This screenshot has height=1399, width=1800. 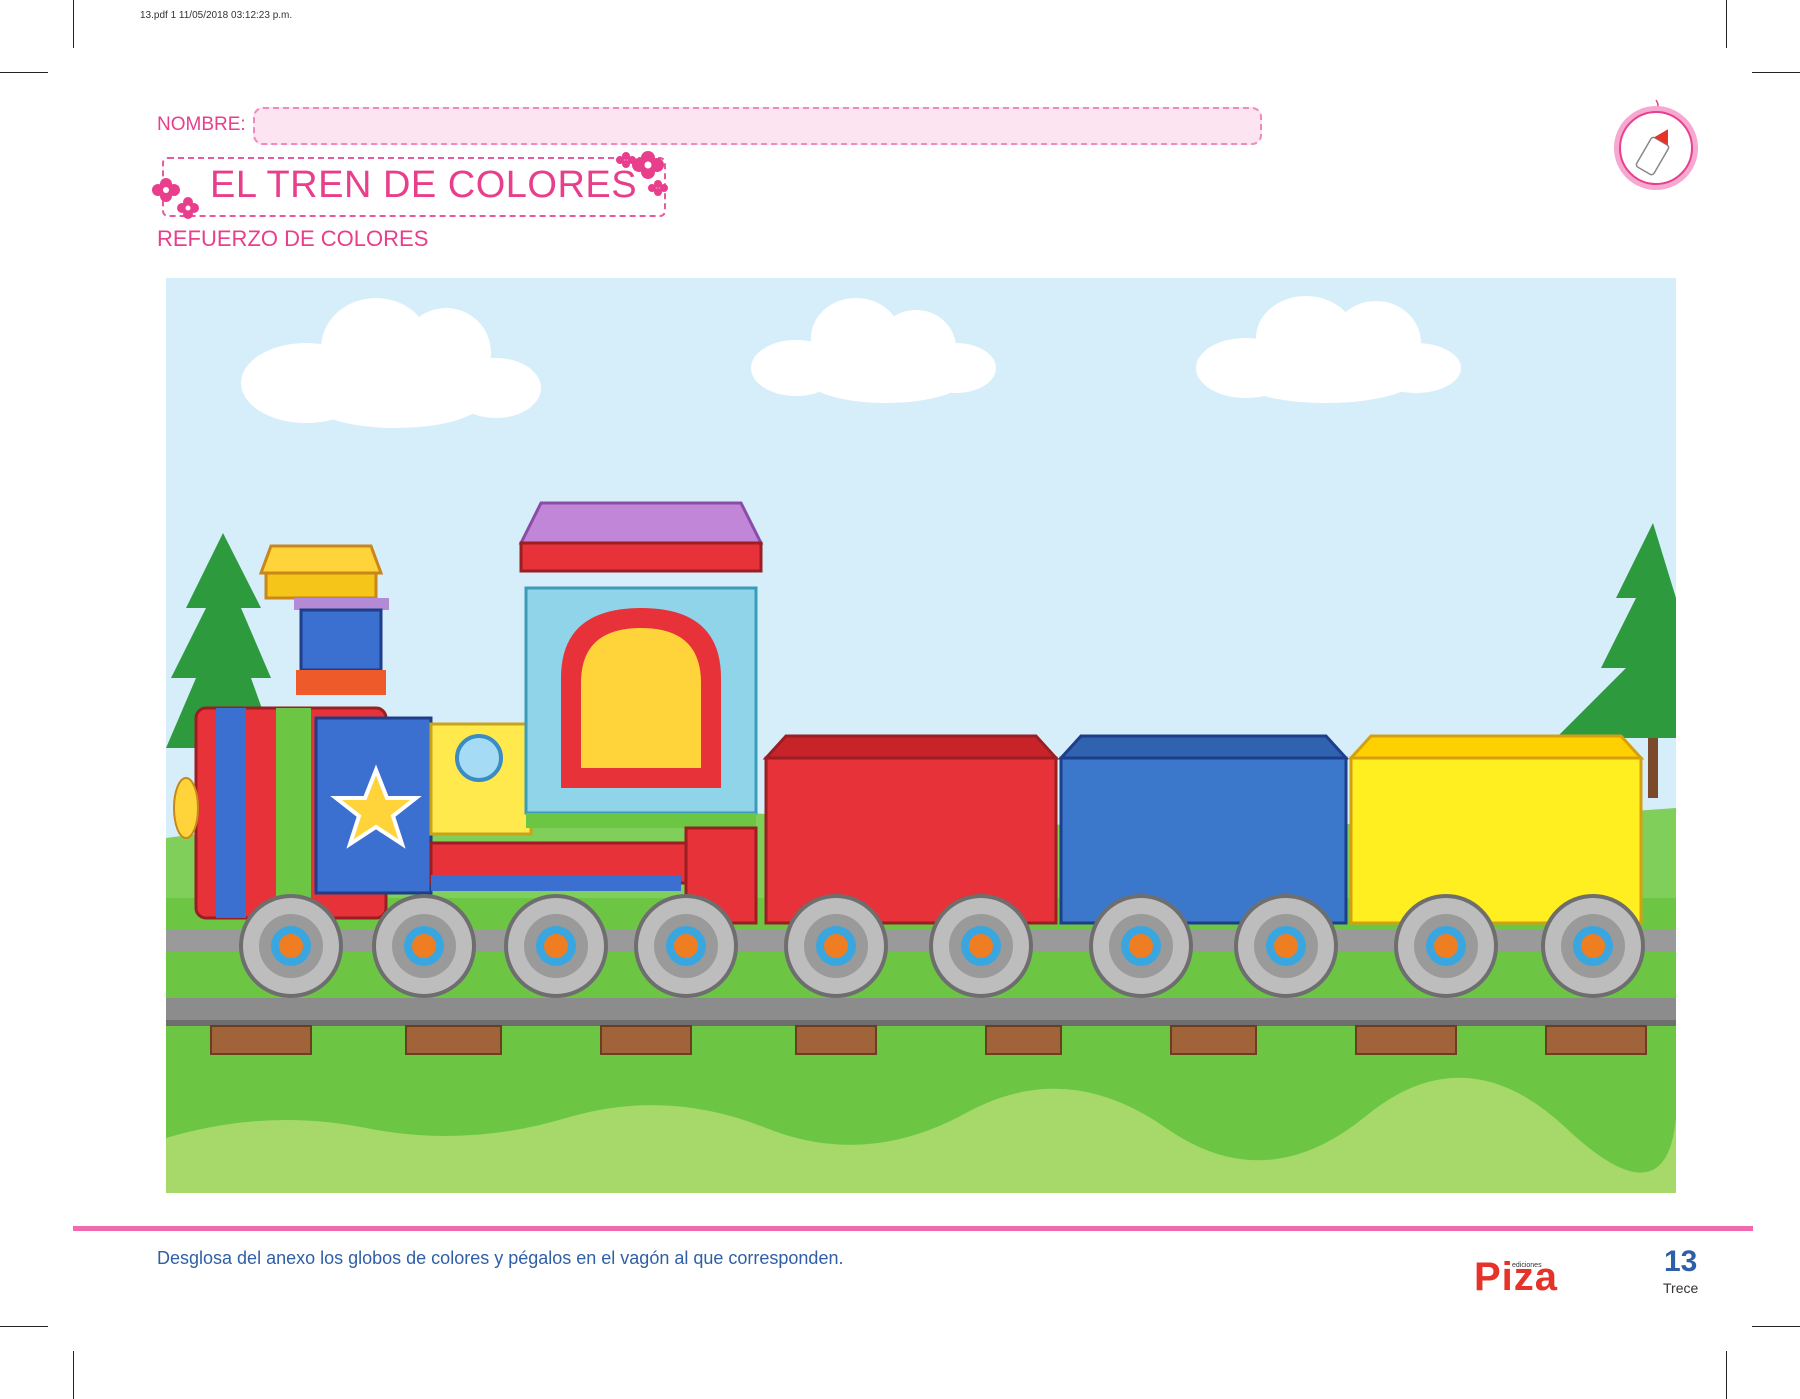 I want to click on name-label: NOMBRE:, so click(x=201, y=124).